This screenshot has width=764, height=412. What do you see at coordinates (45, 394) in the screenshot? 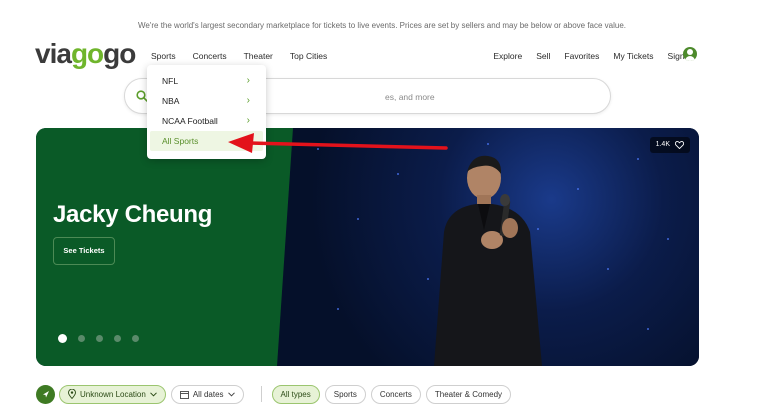
I see `location-arrow-icon` at bounding box center [45, 394].